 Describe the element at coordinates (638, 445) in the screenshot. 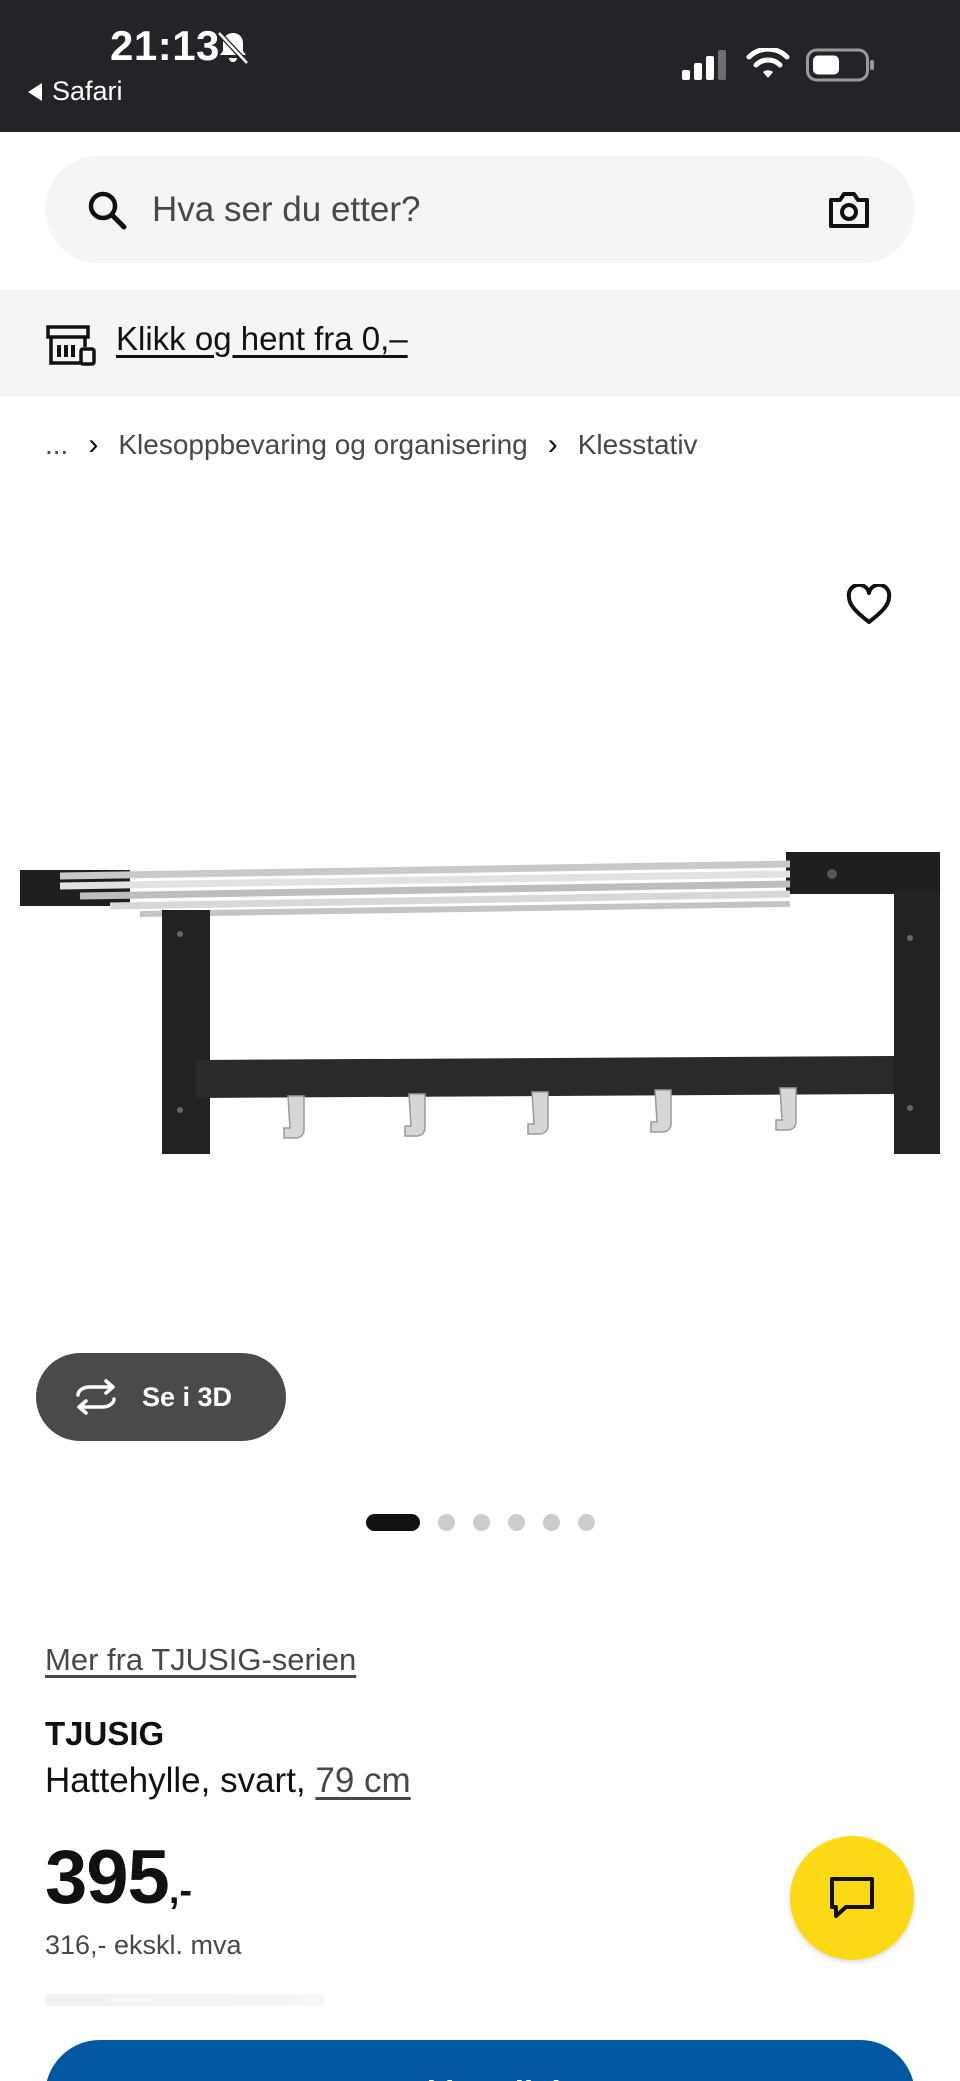

I see `breadcrumb-item-subcategory: Klesstativ` at that location.